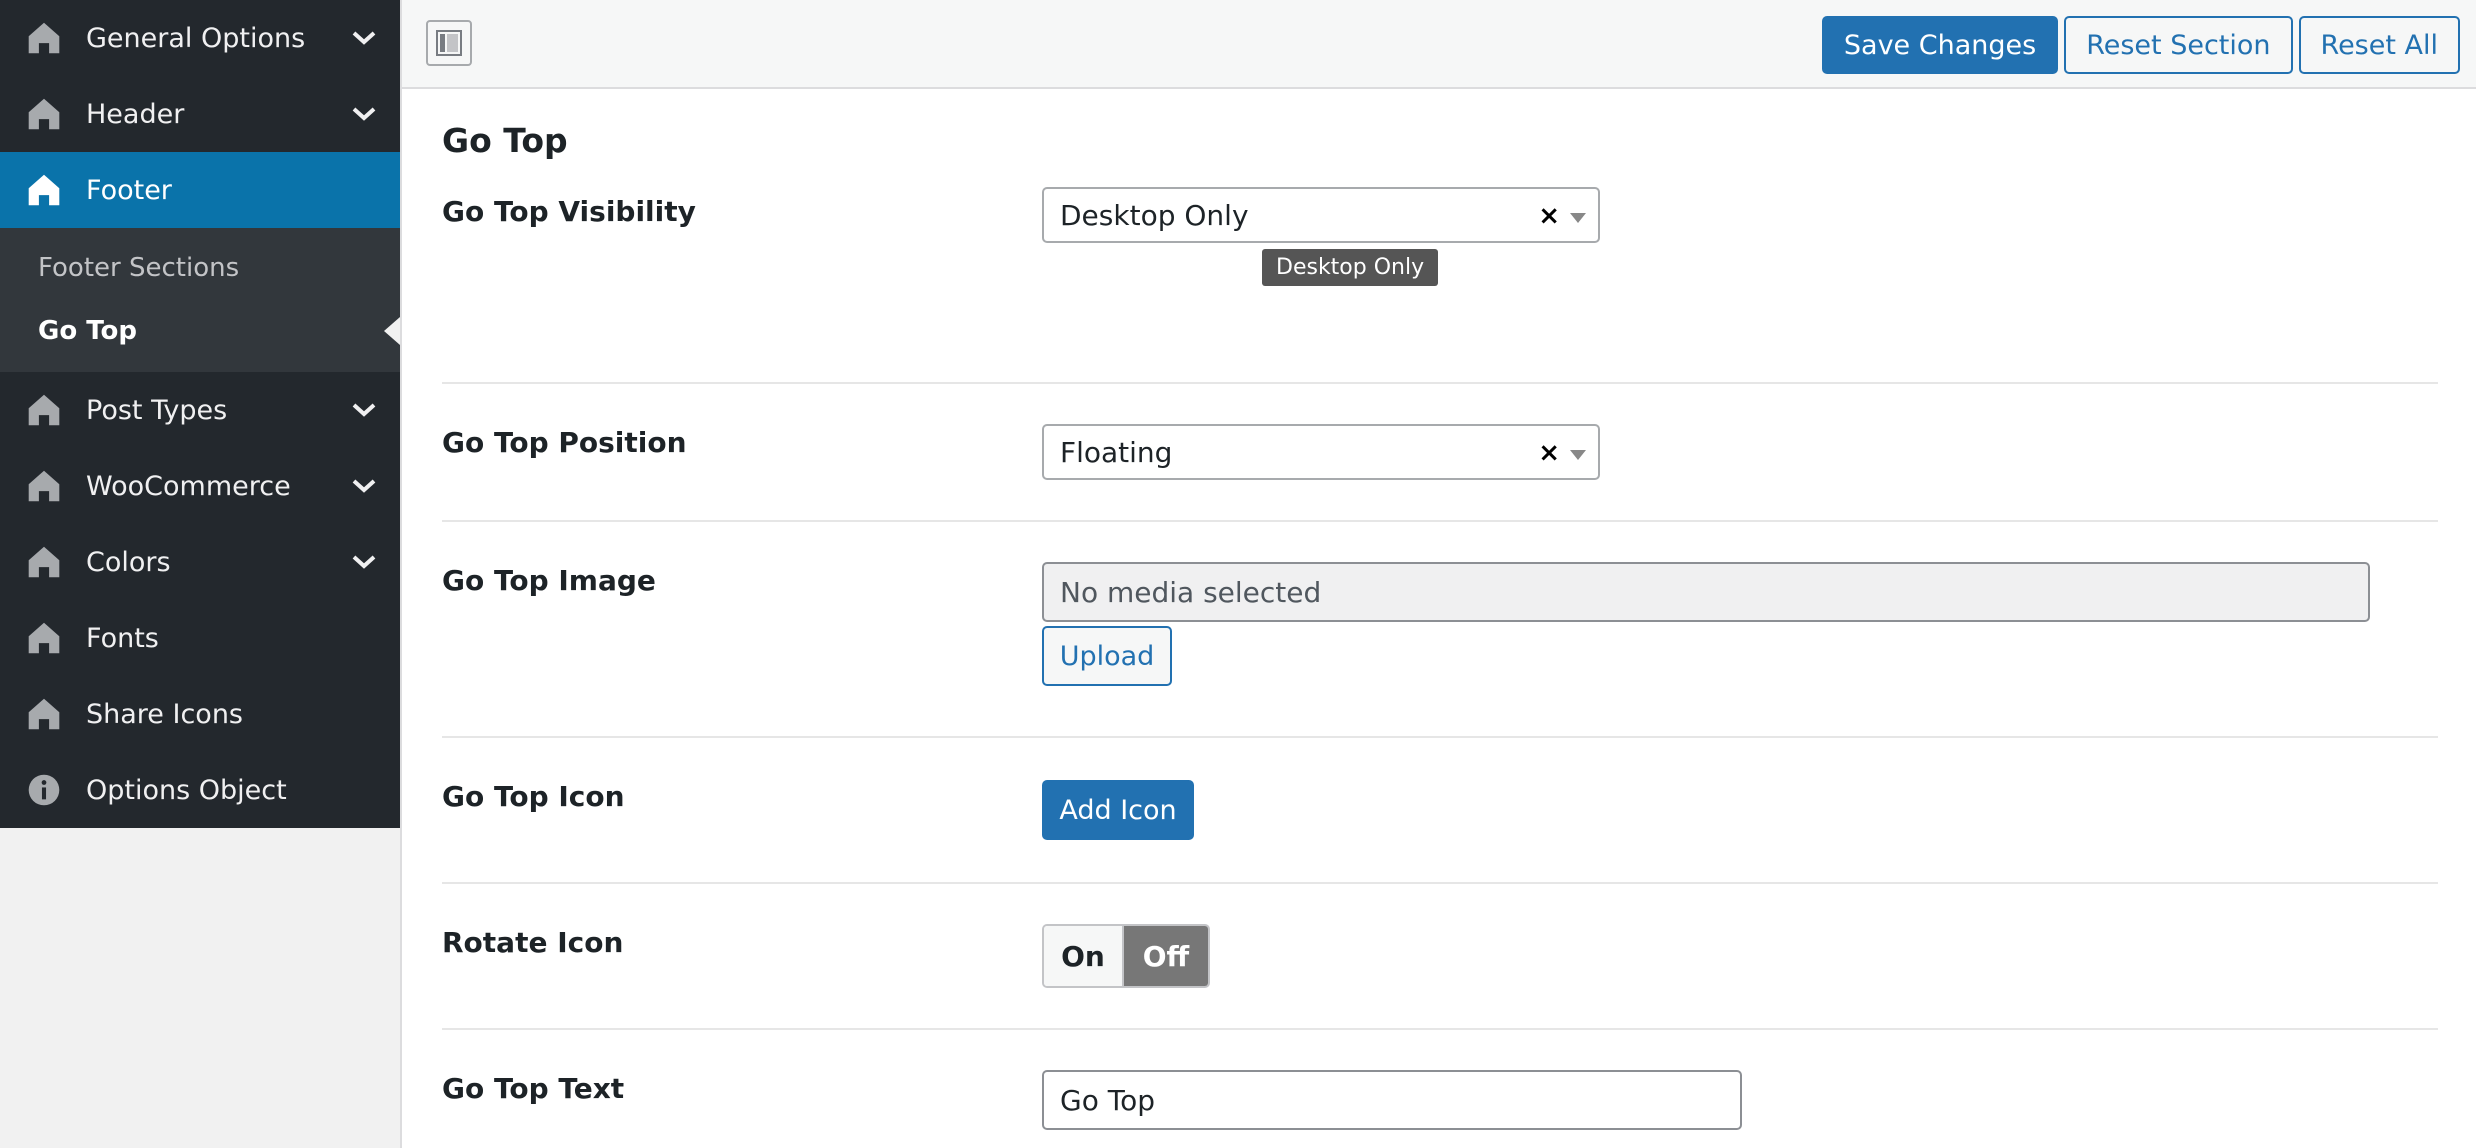  What do you see at coordinates (1706, 592) in the screenshot?
I see `media-url-input: No media selected` at bounding box center [1706, 592].